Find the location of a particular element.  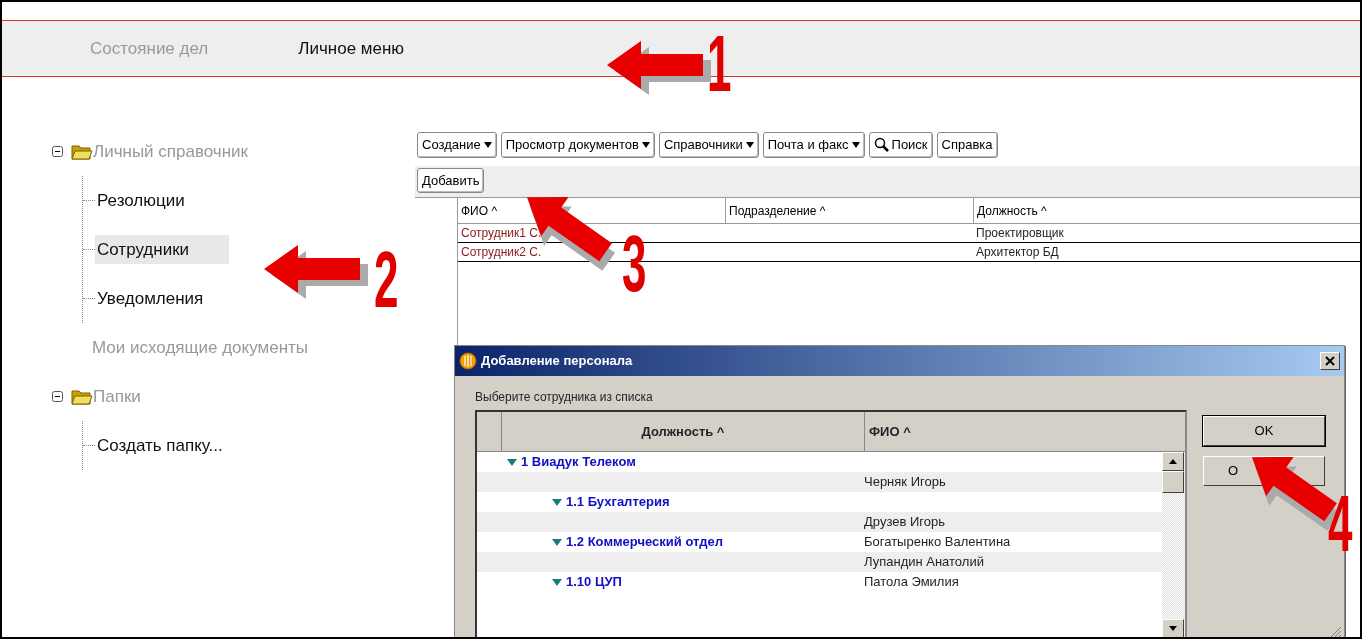

callout-number: 4 is located at coordinates (1340, 524).